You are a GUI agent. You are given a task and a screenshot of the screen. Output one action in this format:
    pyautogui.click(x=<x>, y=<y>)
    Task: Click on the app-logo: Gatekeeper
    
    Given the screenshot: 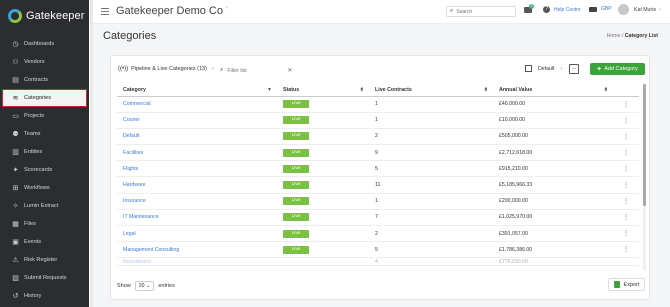 What is the action you would take?
    pyautogui.click(x=46, y=16)
    